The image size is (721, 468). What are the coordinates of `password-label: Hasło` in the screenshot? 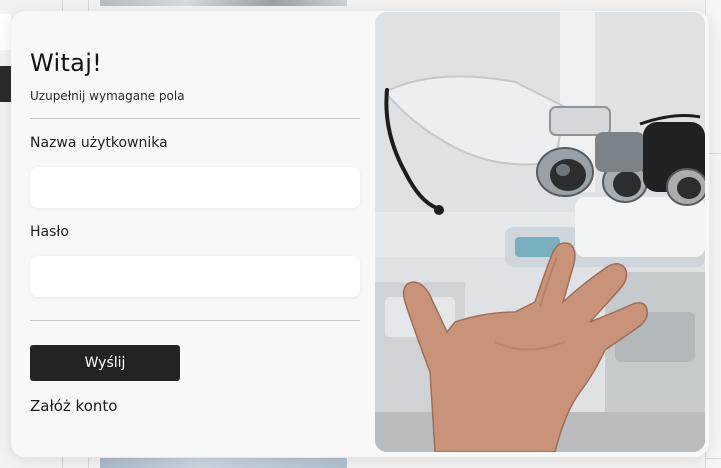 It's located at (49, 232).